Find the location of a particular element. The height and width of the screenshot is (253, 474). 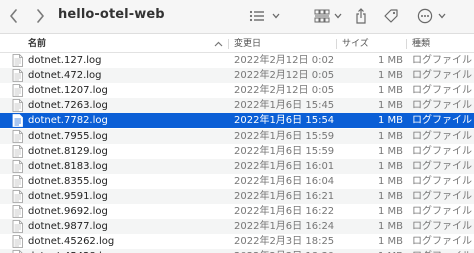

file-name: dotnet.7782.log is located at coordinates (68, 121).